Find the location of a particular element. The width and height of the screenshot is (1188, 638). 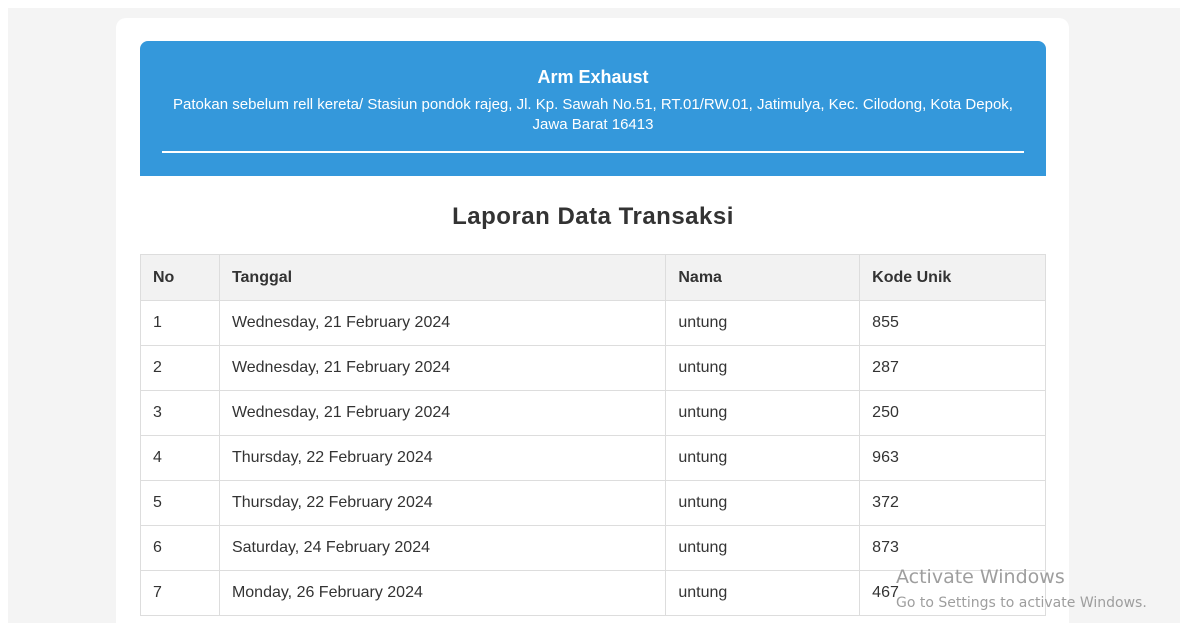

table-header-row: No Tanggal Nama Kode Unik is located at coordinates (593, 277).